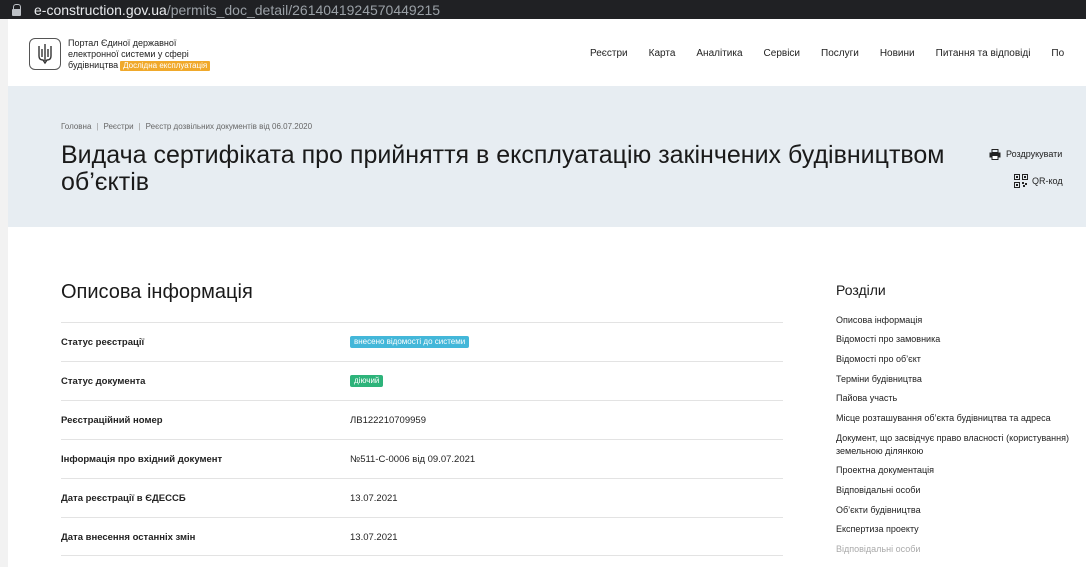 The width and height of the screenshot is (1086, 567). Describe the element at coordinates (122, 43) in the screenshot. I see `portal-line-1: Портал Єдиної державної` at that location.